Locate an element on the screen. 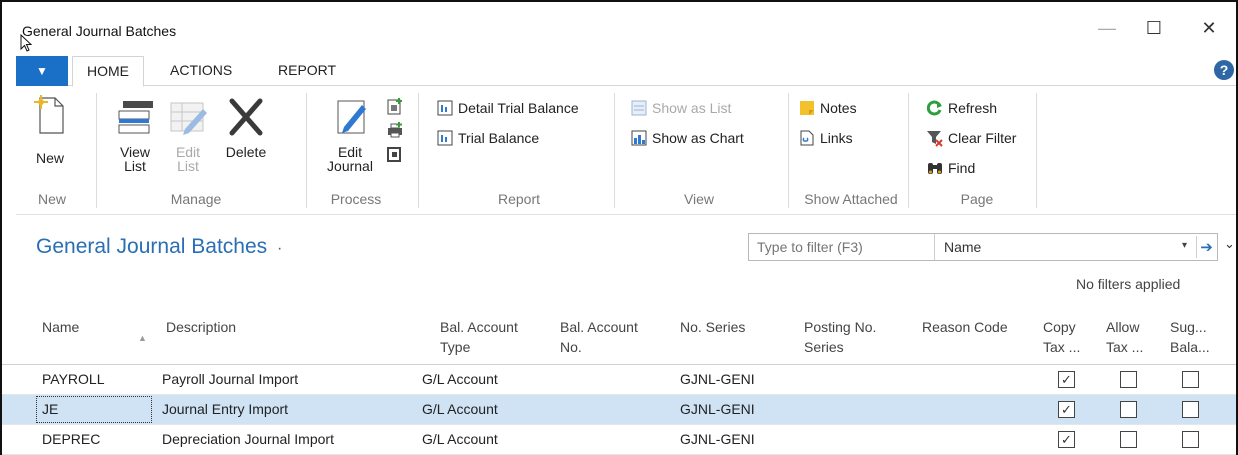  edit-journal-button: Edit Journal is located at coordinates (350, 134).